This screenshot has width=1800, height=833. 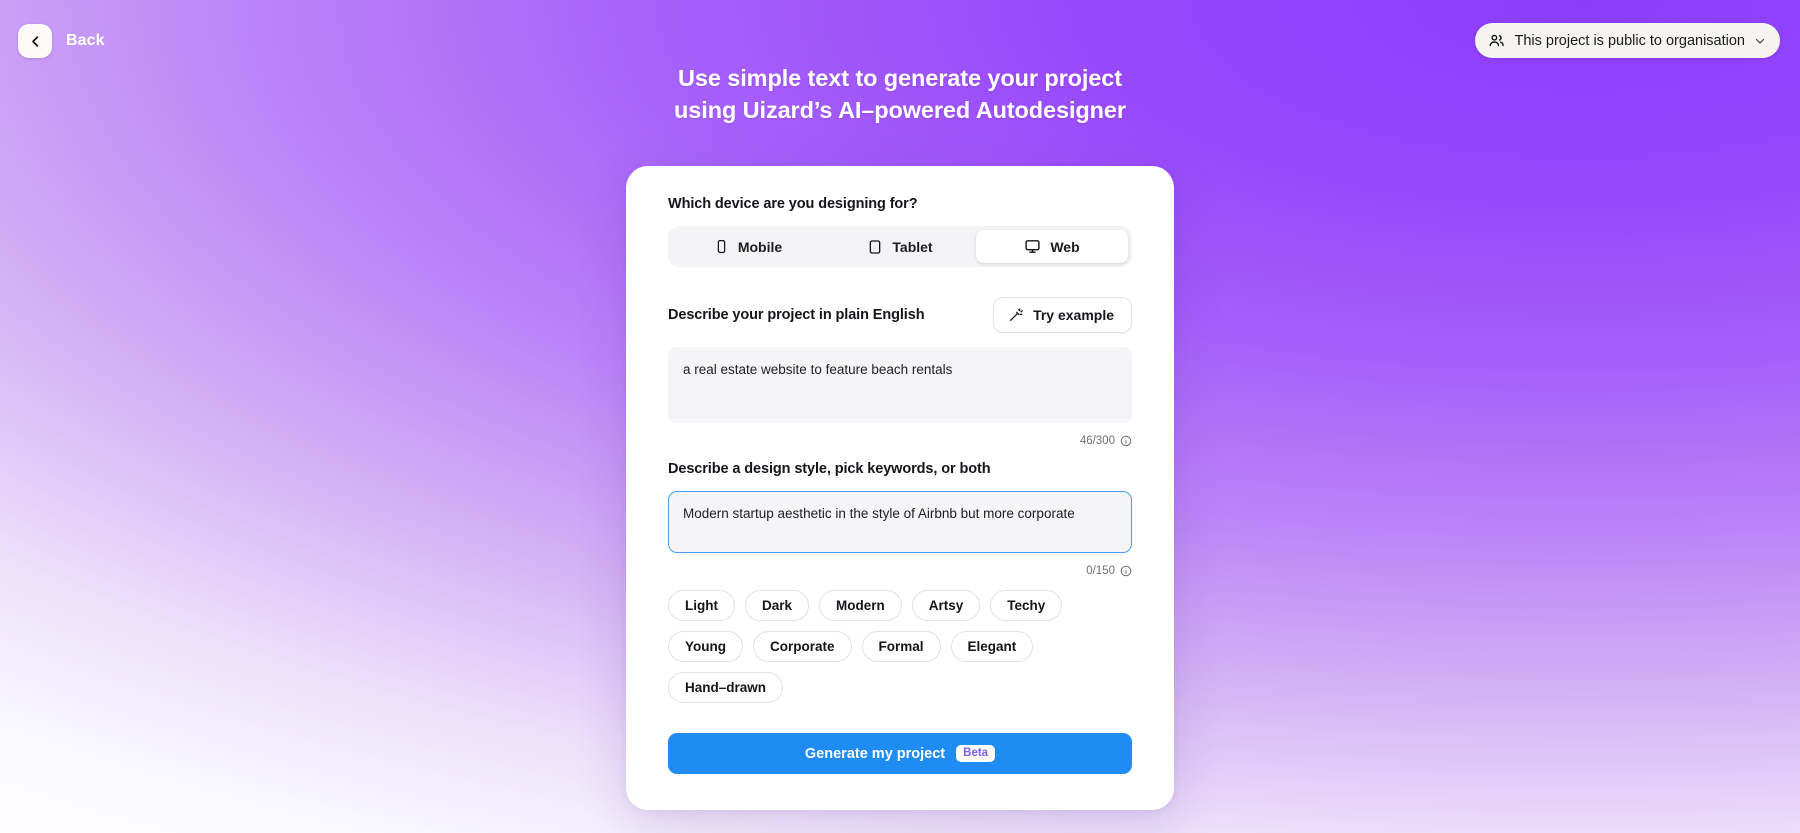 I want to click on keyword-chip: Modern, so click(x=860, y=605).